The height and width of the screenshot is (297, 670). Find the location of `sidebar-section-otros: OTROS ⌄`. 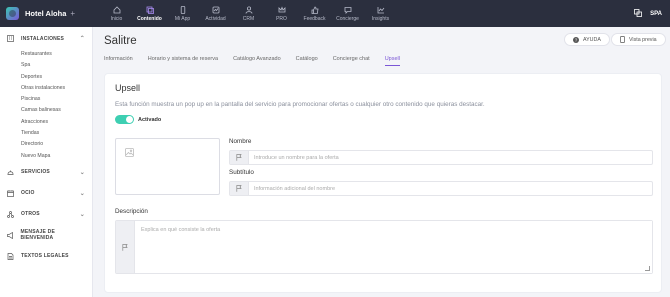

sidebar-section-otros: OTROS ⌄ is located at coordinates (46, 214).